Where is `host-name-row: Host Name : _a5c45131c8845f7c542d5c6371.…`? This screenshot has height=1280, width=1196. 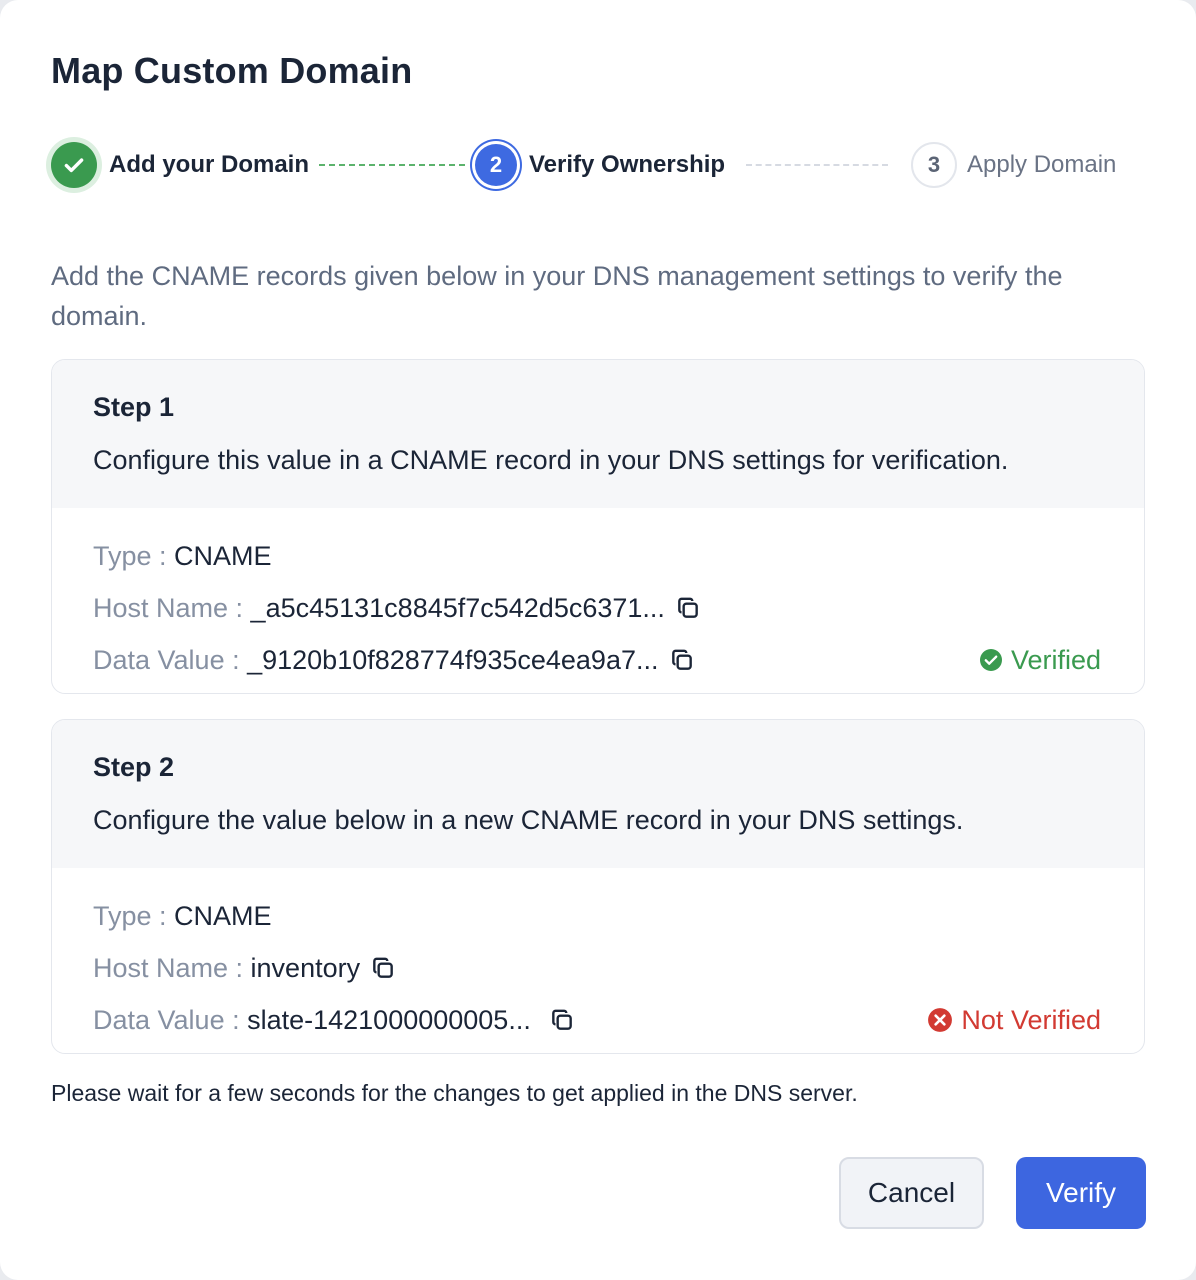
host-name-row: Host Name : _a5c45131c8845f7c542d5c6371.… is located at coordinates (598, 608).